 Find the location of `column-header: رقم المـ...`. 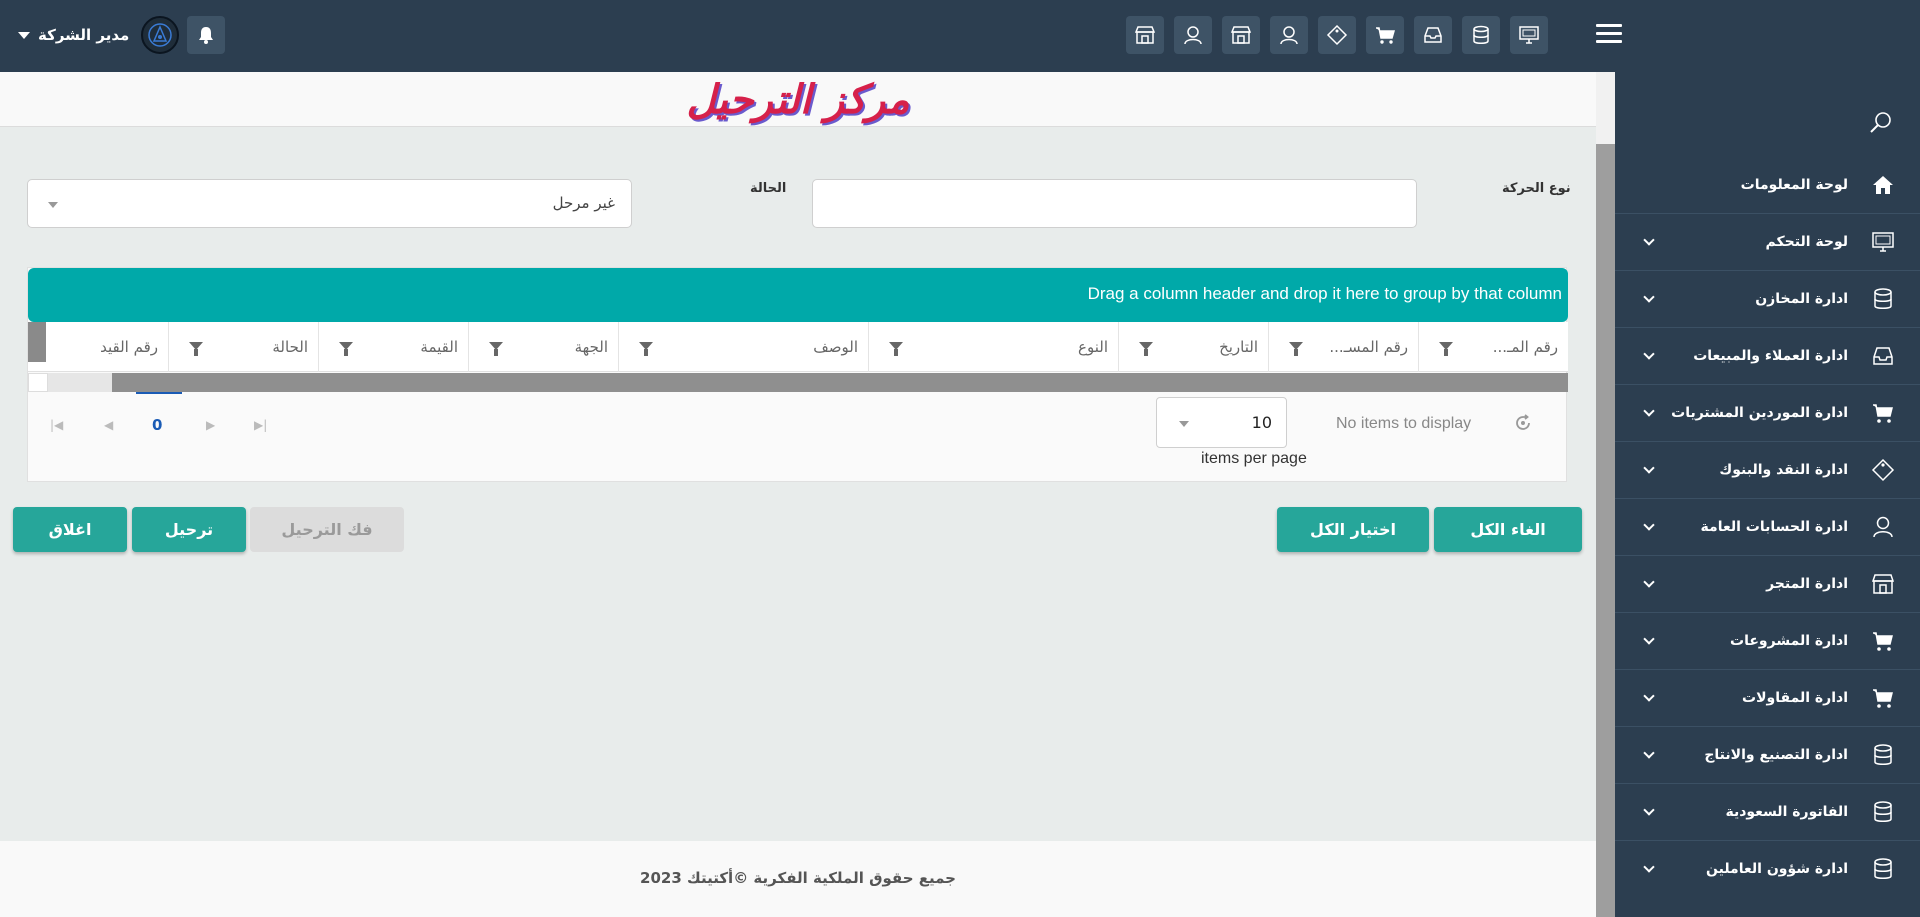

column-header: رقم المـ... is located at coordinates (1493, 347).